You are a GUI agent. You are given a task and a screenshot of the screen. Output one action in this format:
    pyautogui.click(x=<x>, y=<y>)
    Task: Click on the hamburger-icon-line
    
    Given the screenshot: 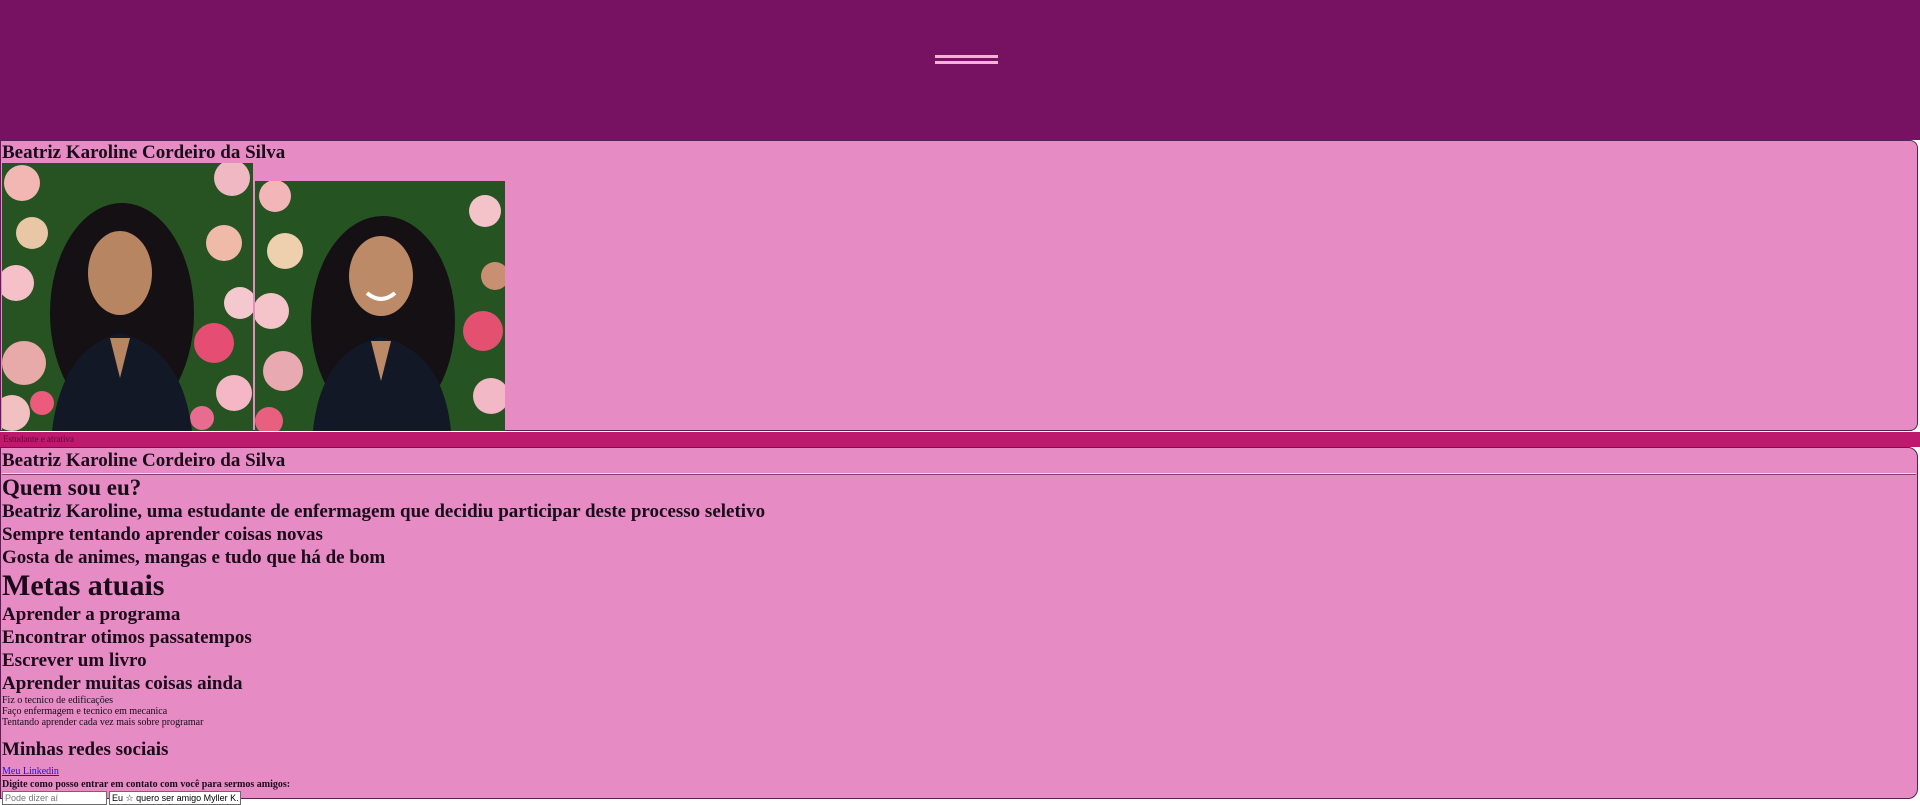 What is the action you would take?
    pyautogui.click(x=966, y=62)
    